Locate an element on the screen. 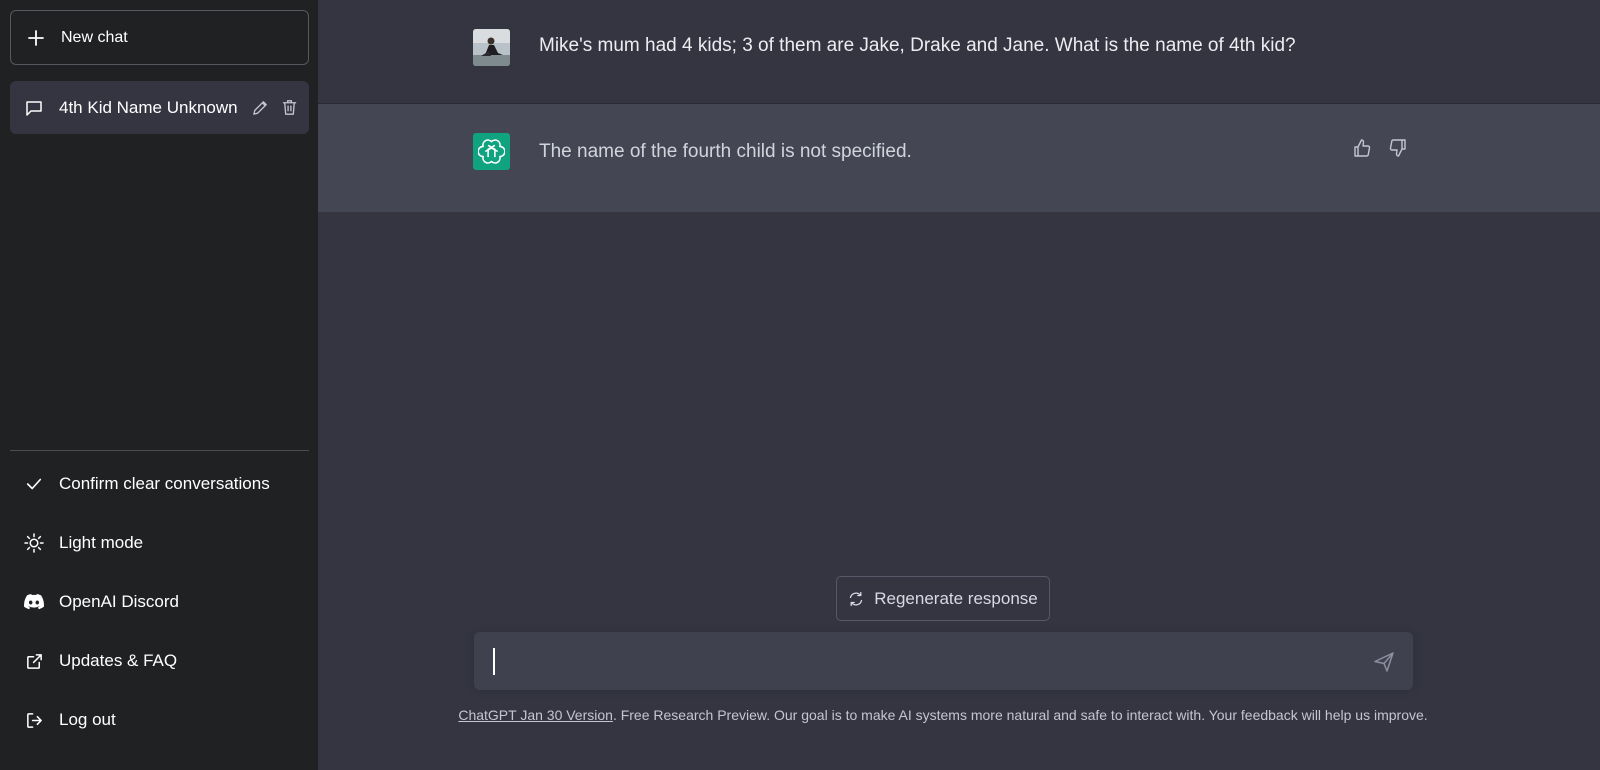 The height and width of the screenshot is (770, 1600). conversation-title: 4th Kid Name Unknown is located at coordinates (148, 107).